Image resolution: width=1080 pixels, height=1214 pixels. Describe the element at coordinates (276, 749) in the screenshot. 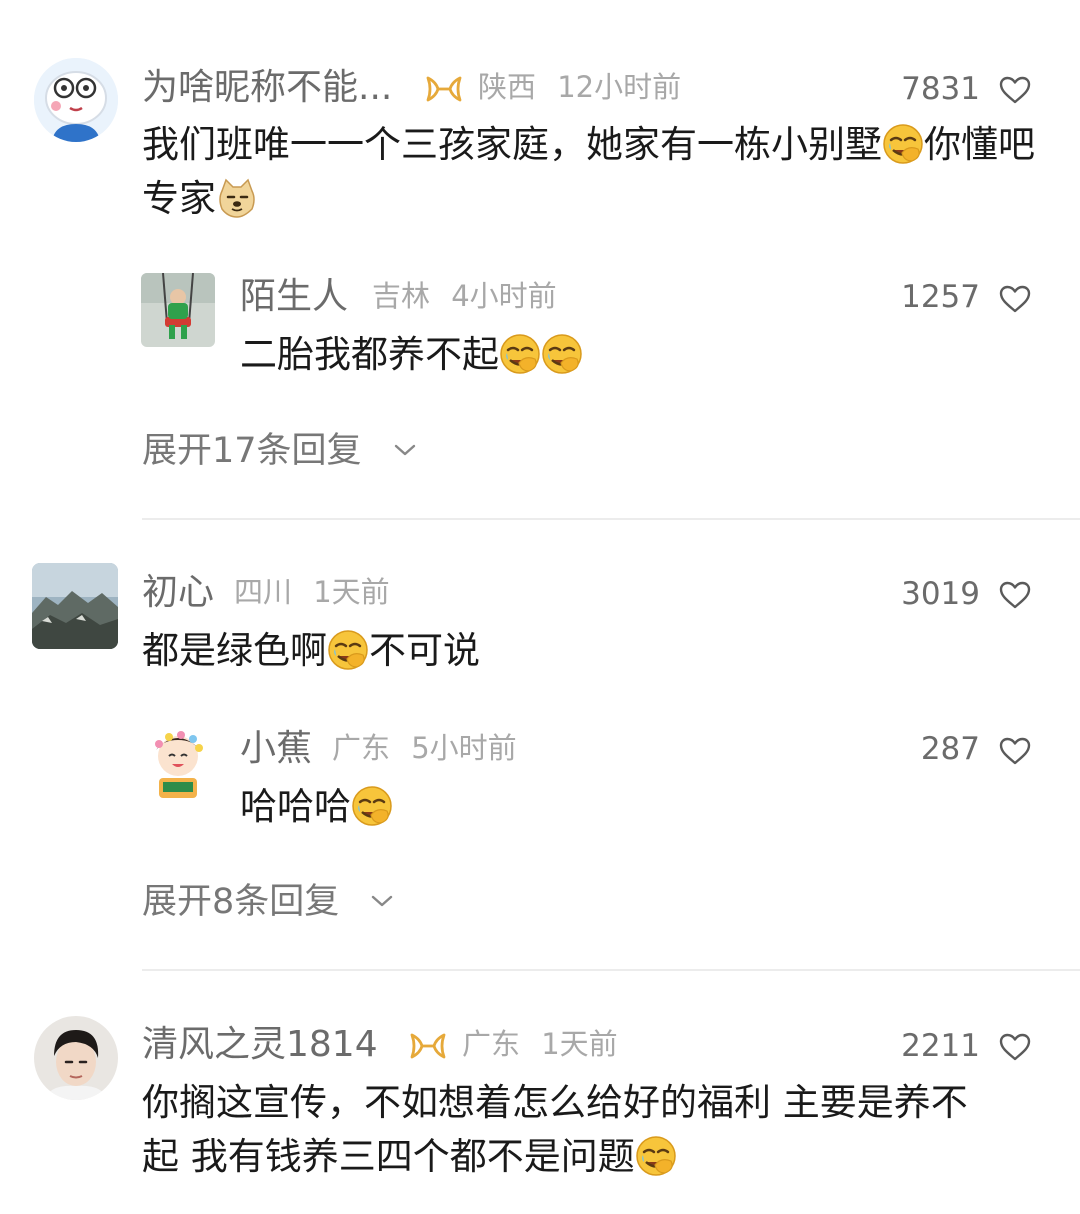

I see `username: 小蕉` at that location.